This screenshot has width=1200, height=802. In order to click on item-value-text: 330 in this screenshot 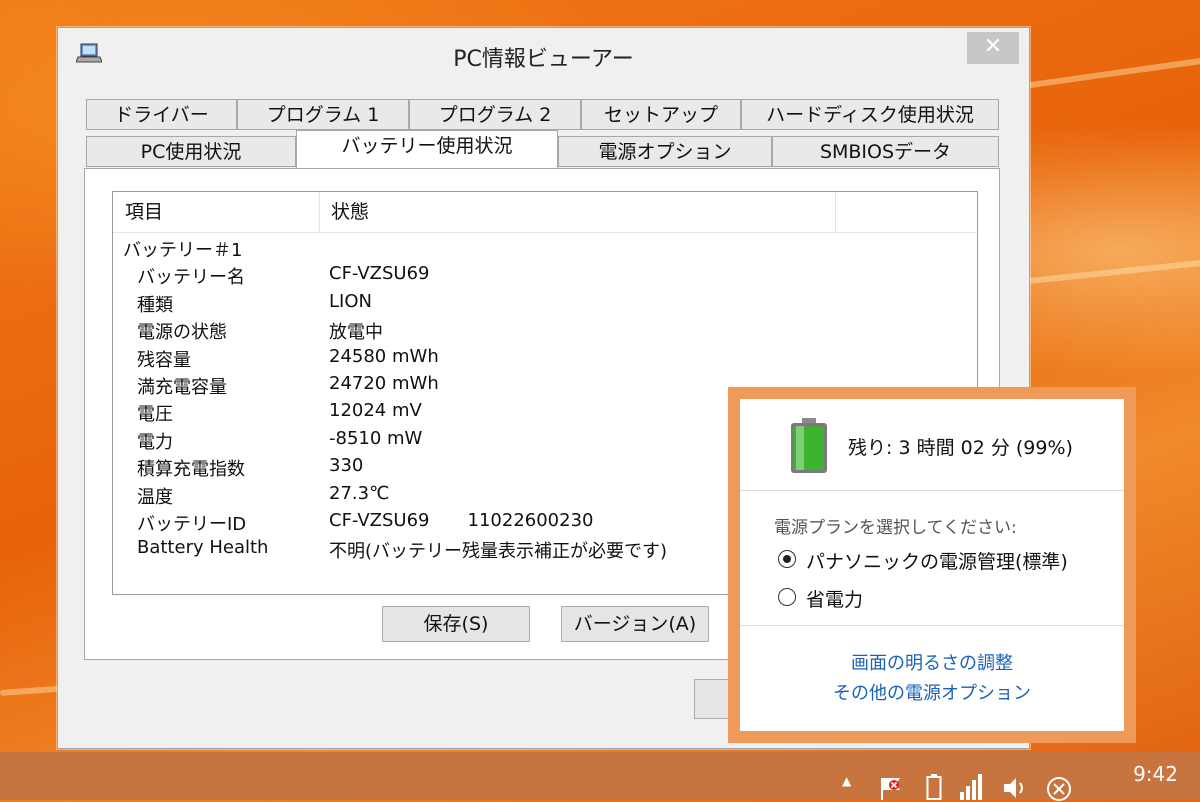, I will do `click(346, 466)`.